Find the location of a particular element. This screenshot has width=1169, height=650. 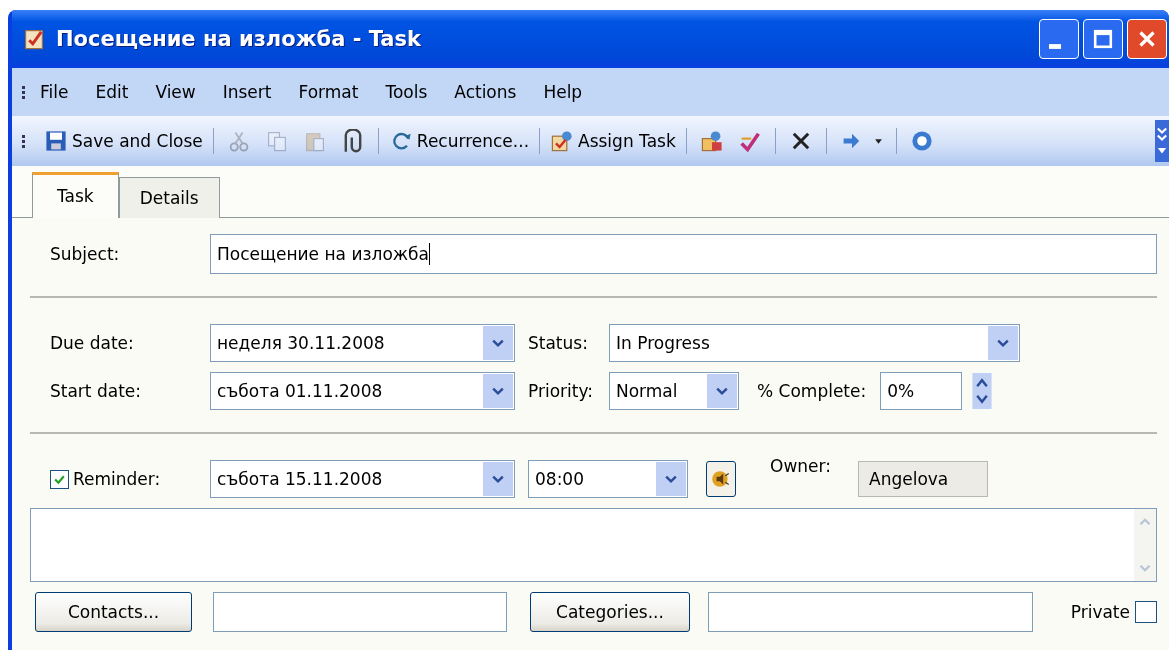

subject-field: Посещение на изложба is located at coordinates (683, 254).